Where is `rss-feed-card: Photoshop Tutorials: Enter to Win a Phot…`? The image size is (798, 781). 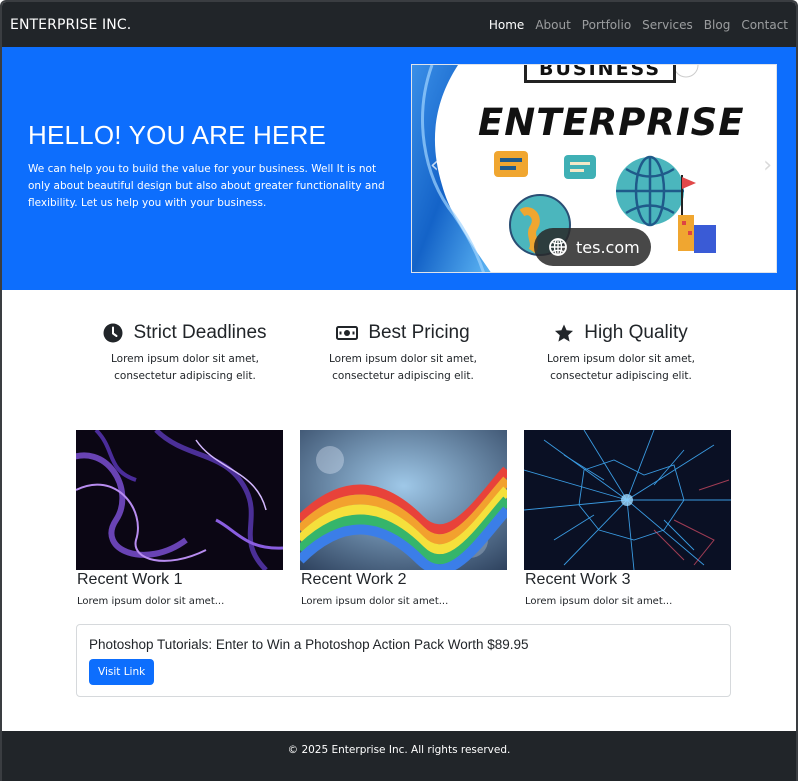 rss-feed-card: Photoshop Tutorials: Enter to Win a Phot… is located at coordinates (403, 660).